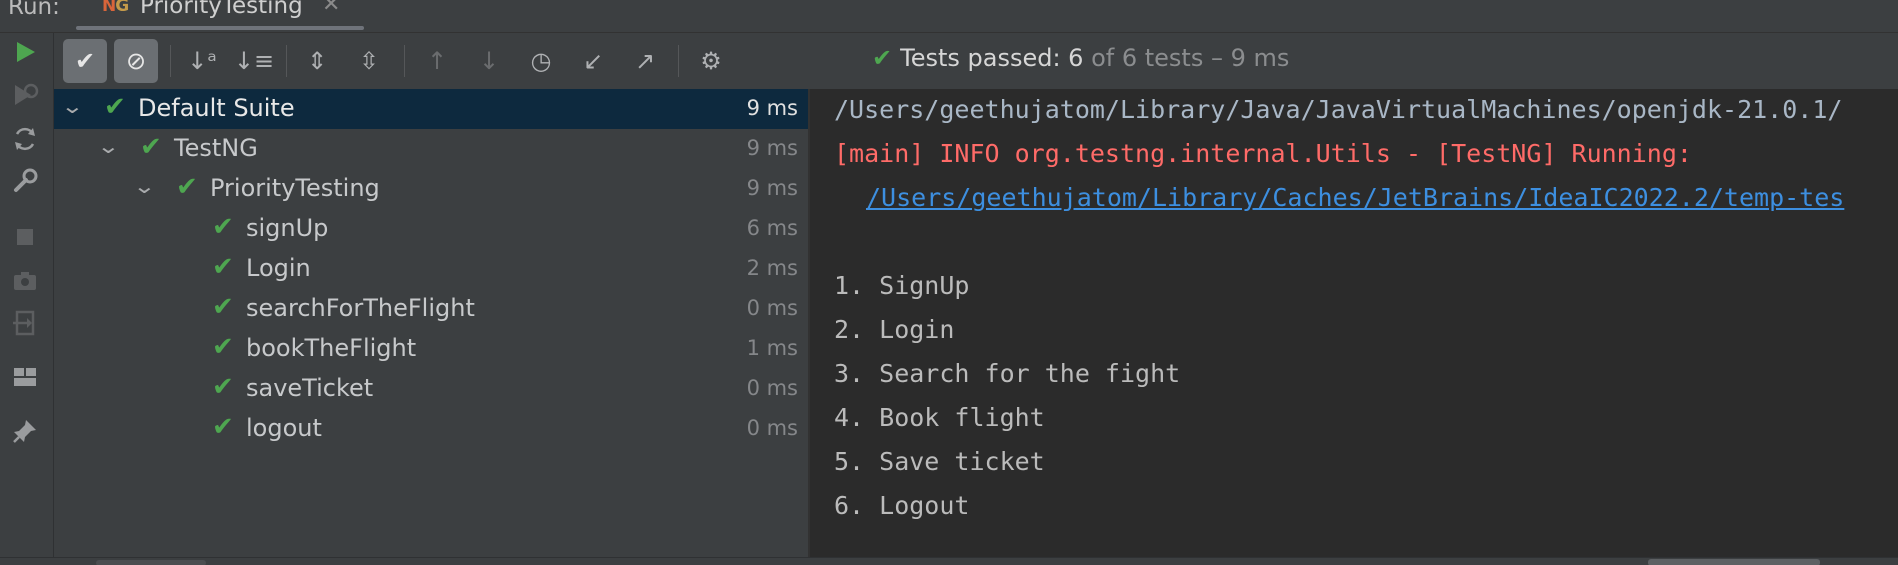 This screenshot has width=1898, height=565. Describe the element at coordinates (295, 188) in the screenshot. I see `tree-node-label: PriorityTesting` at that location.